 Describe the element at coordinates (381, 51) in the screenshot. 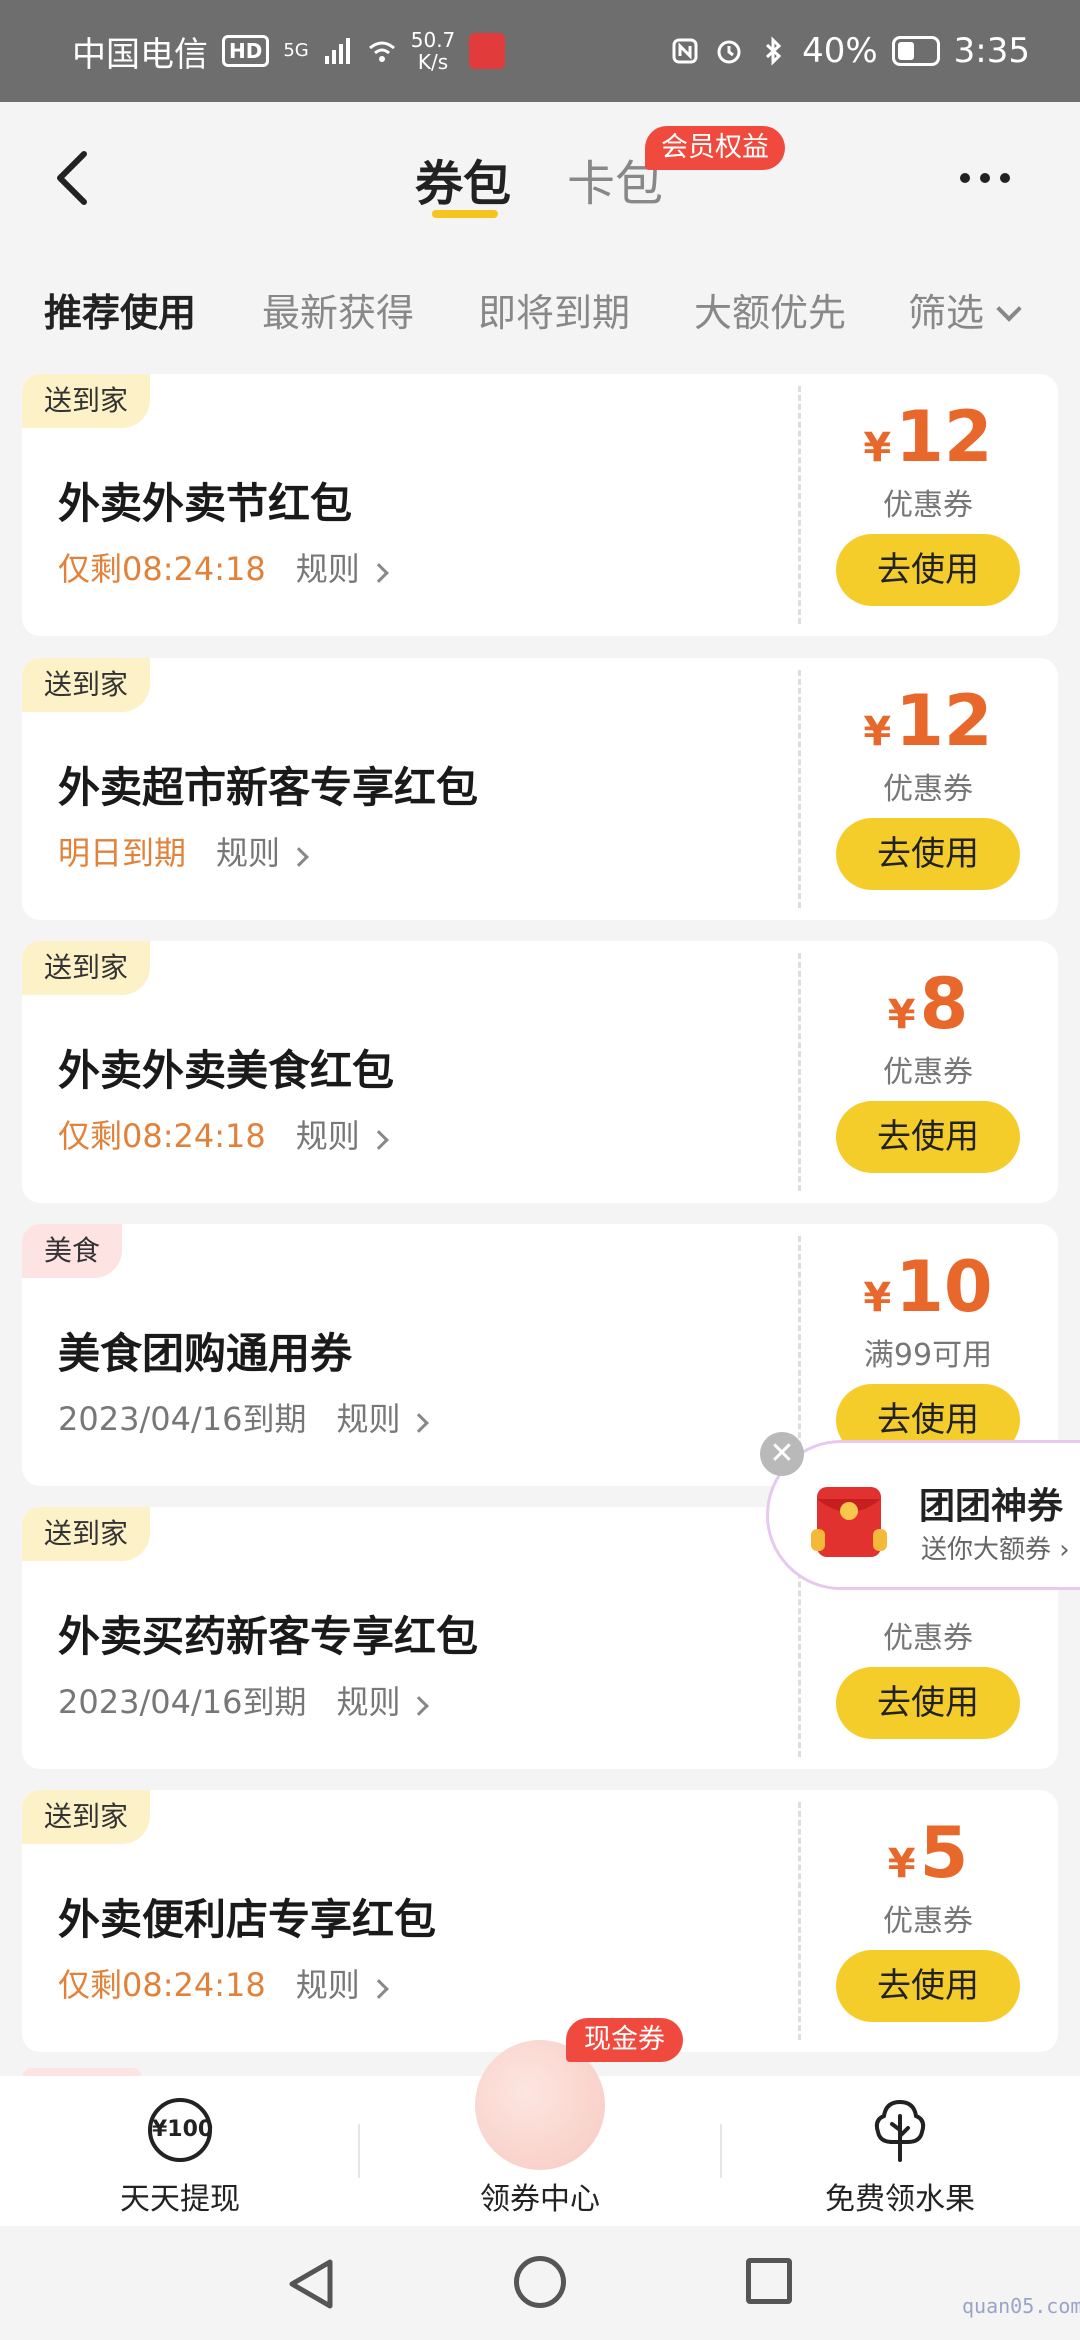

I see `wifi-icon` at that location.